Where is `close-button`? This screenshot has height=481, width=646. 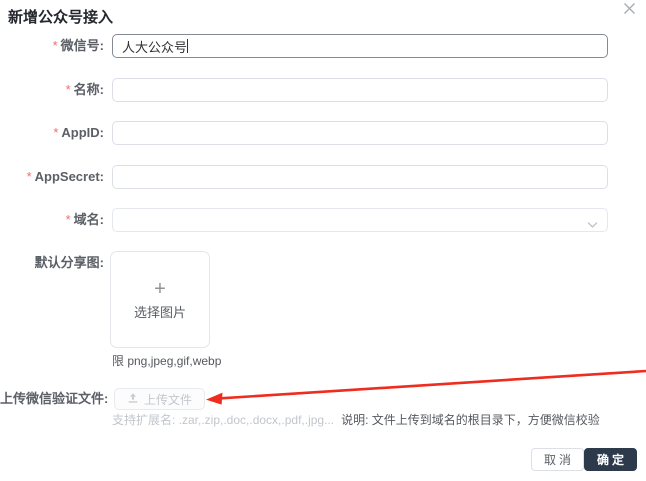 close-button is located at coordinates (629, 11).